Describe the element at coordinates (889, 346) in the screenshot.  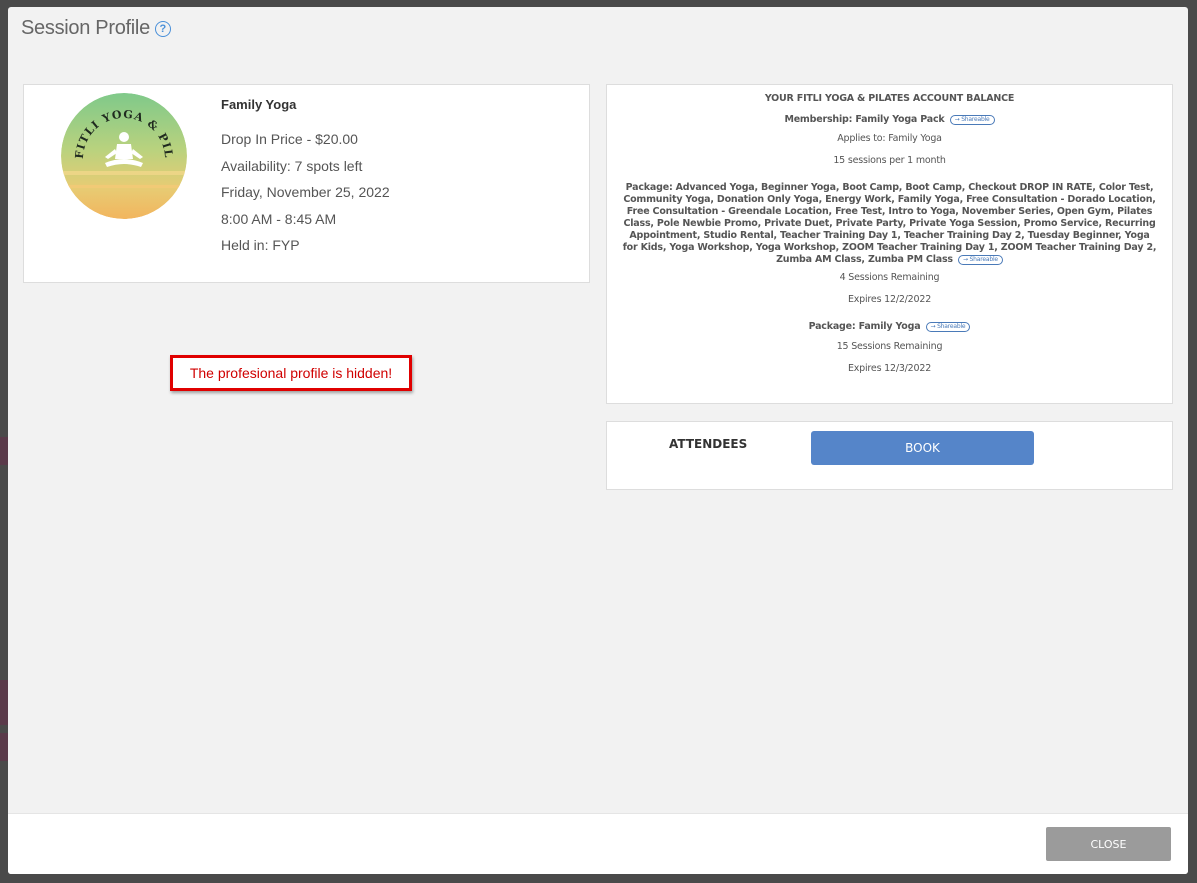
I see `package-remaining: 15 Sessions Remaining` at that location.